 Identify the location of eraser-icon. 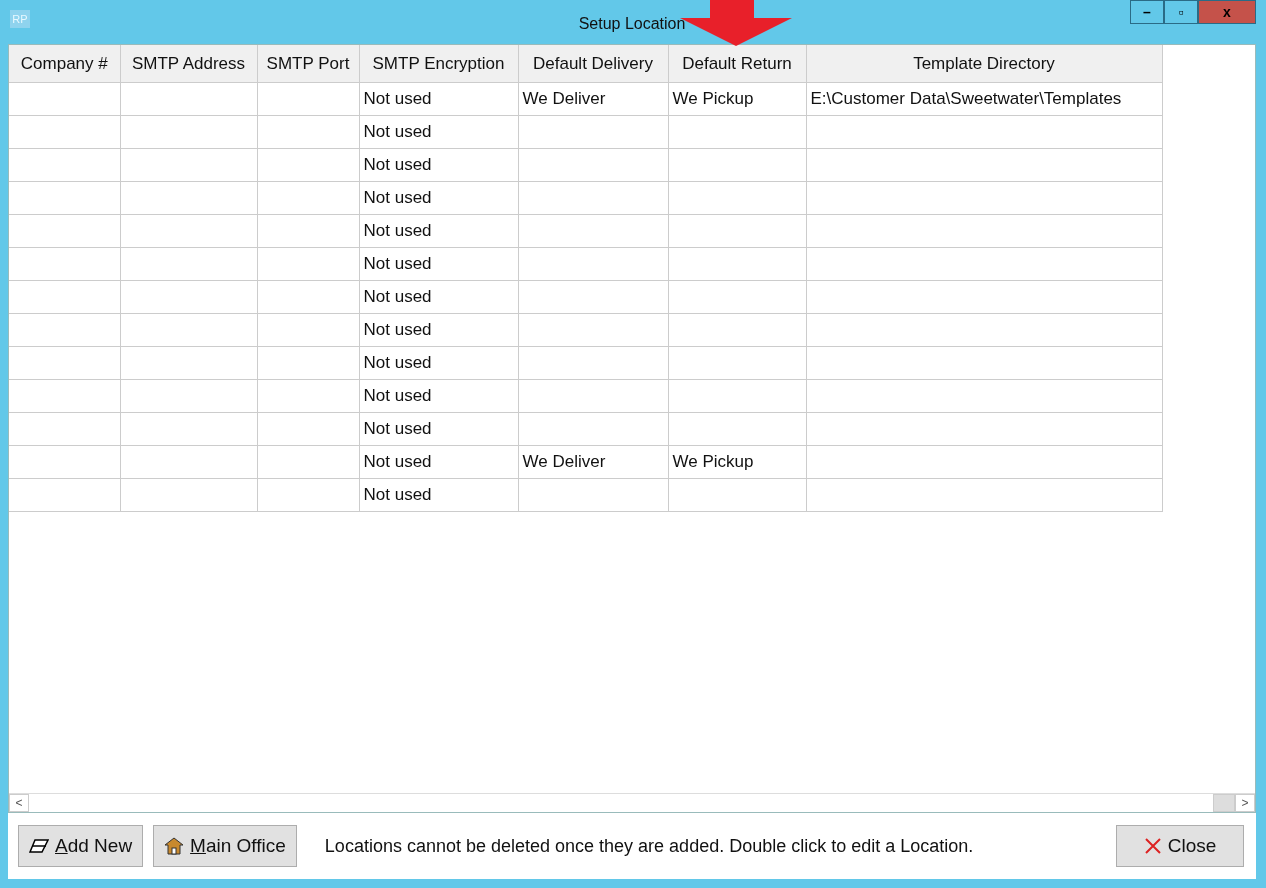
(39, 846).